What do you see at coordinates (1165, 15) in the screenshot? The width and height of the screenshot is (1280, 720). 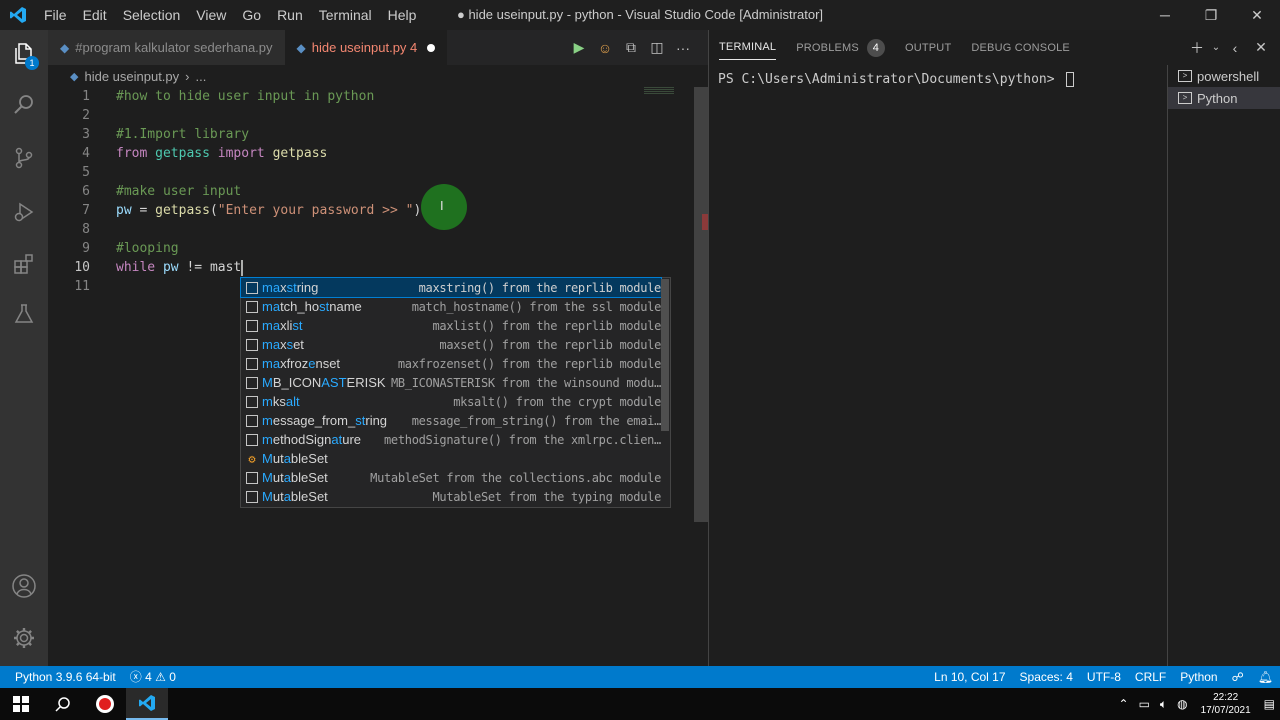 I see `minimize-icon: ─` at bounding box center [1165, 15].